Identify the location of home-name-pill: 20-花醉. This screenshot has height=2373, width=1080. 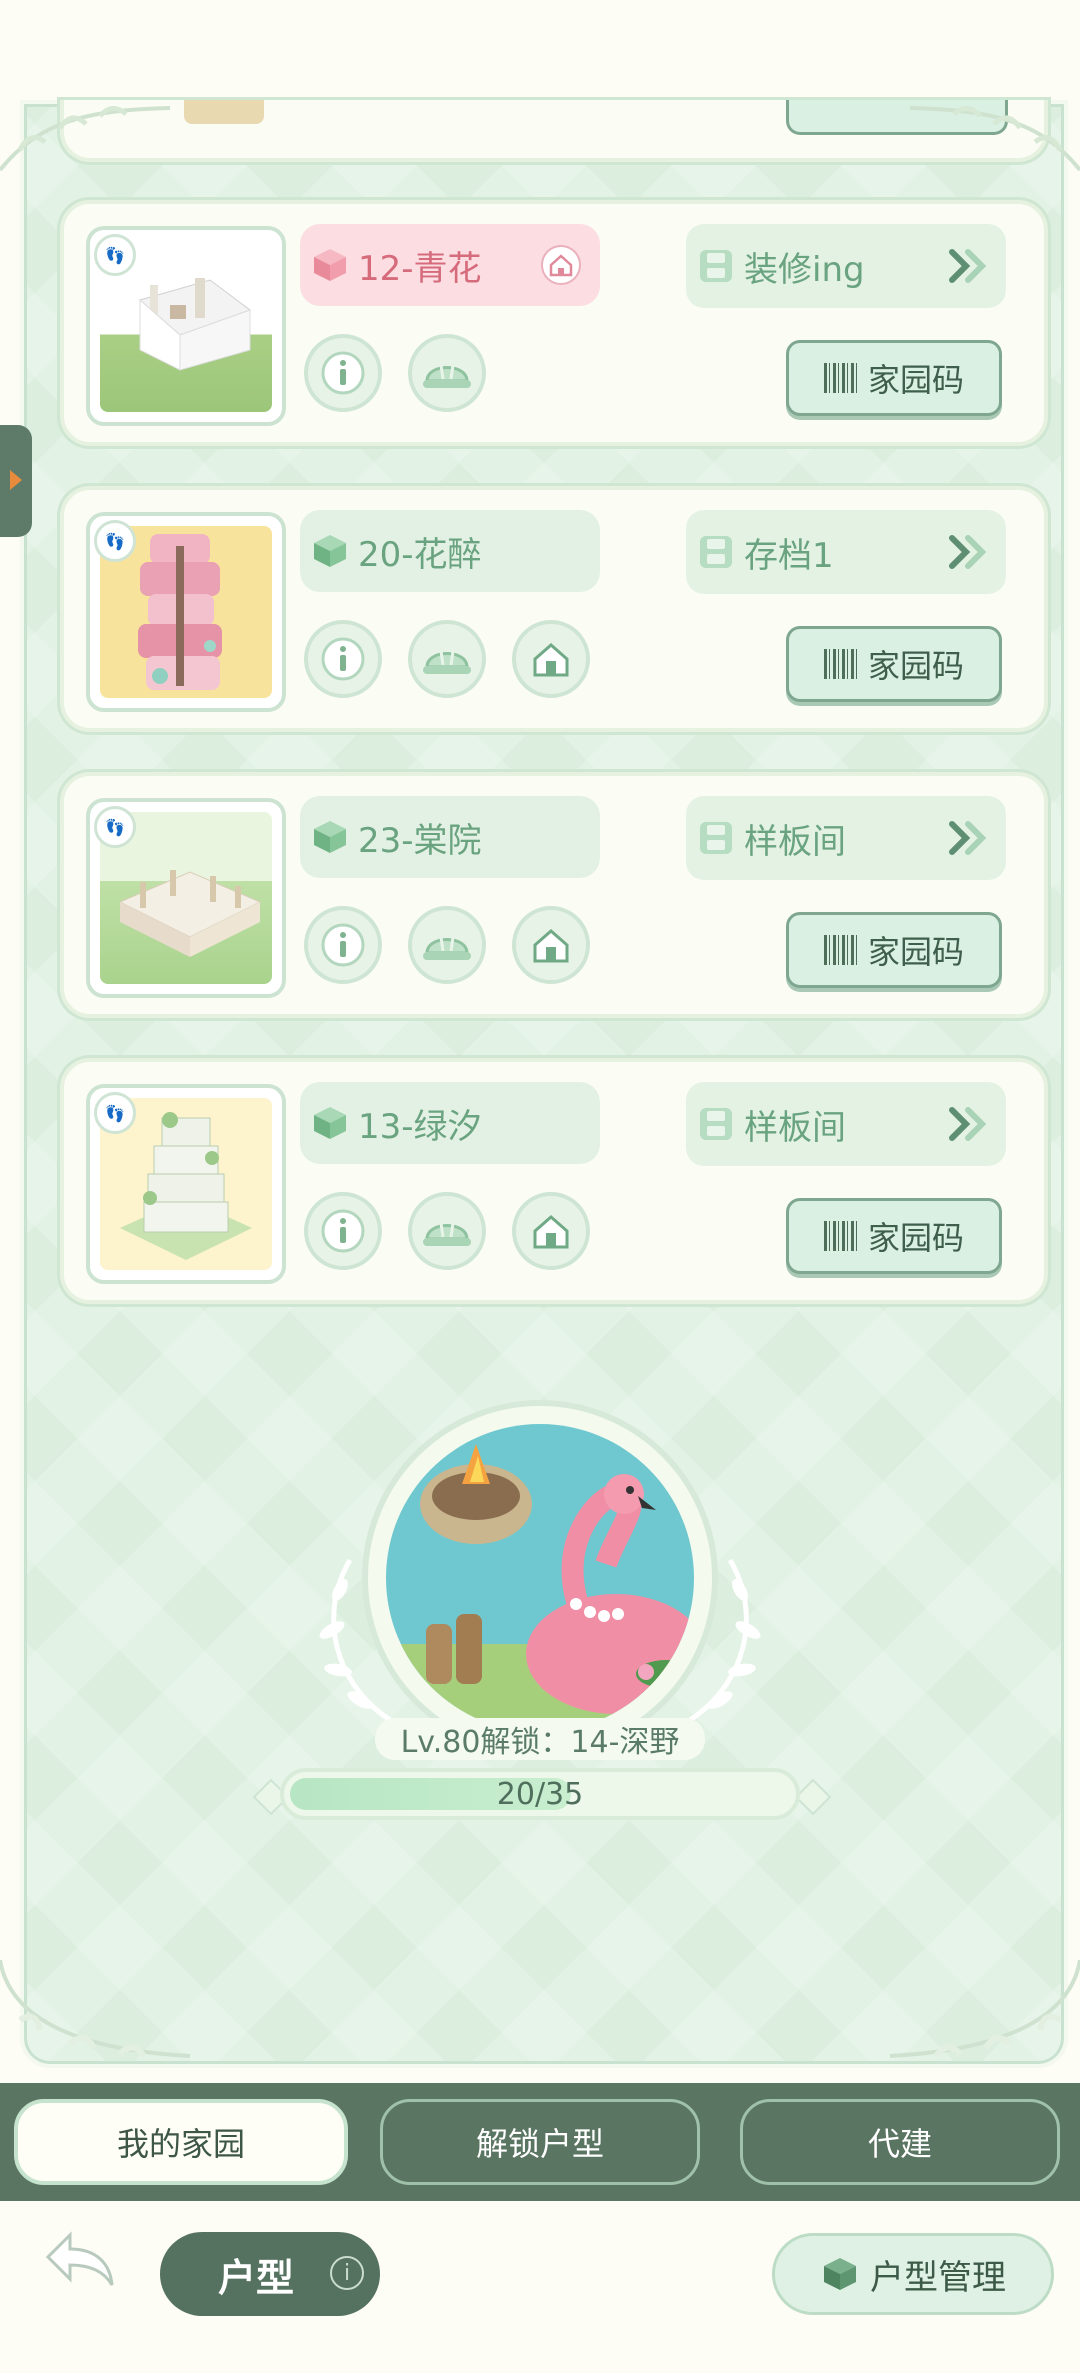
(450, 551).